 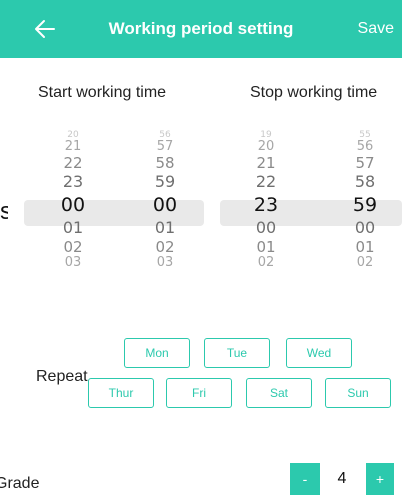 I want to click on day-button-mon: Mon, so click(x=157, y=353).